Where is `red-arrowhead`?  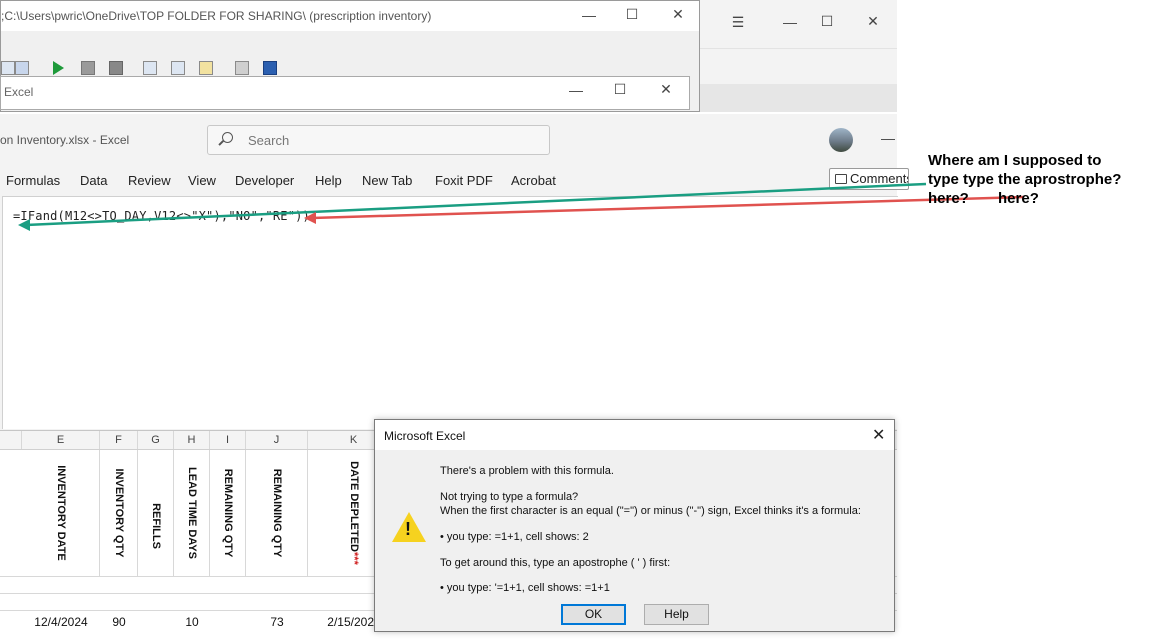 red-arrowhead is located at coordinates (310, 218).